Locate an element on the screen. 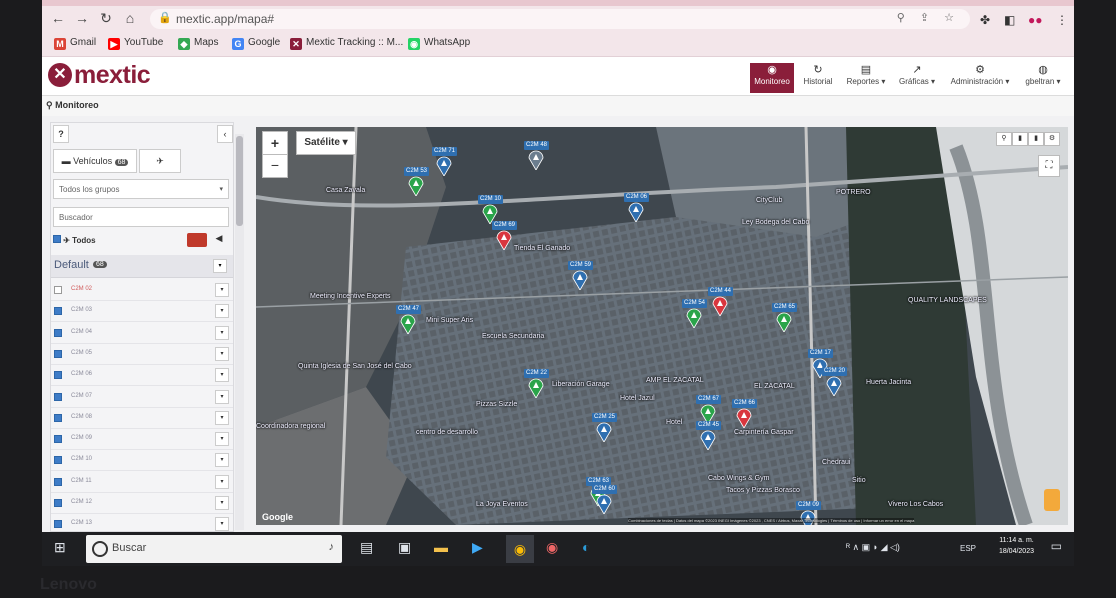  panel-scrollbar is located at coordinates (239, 332).